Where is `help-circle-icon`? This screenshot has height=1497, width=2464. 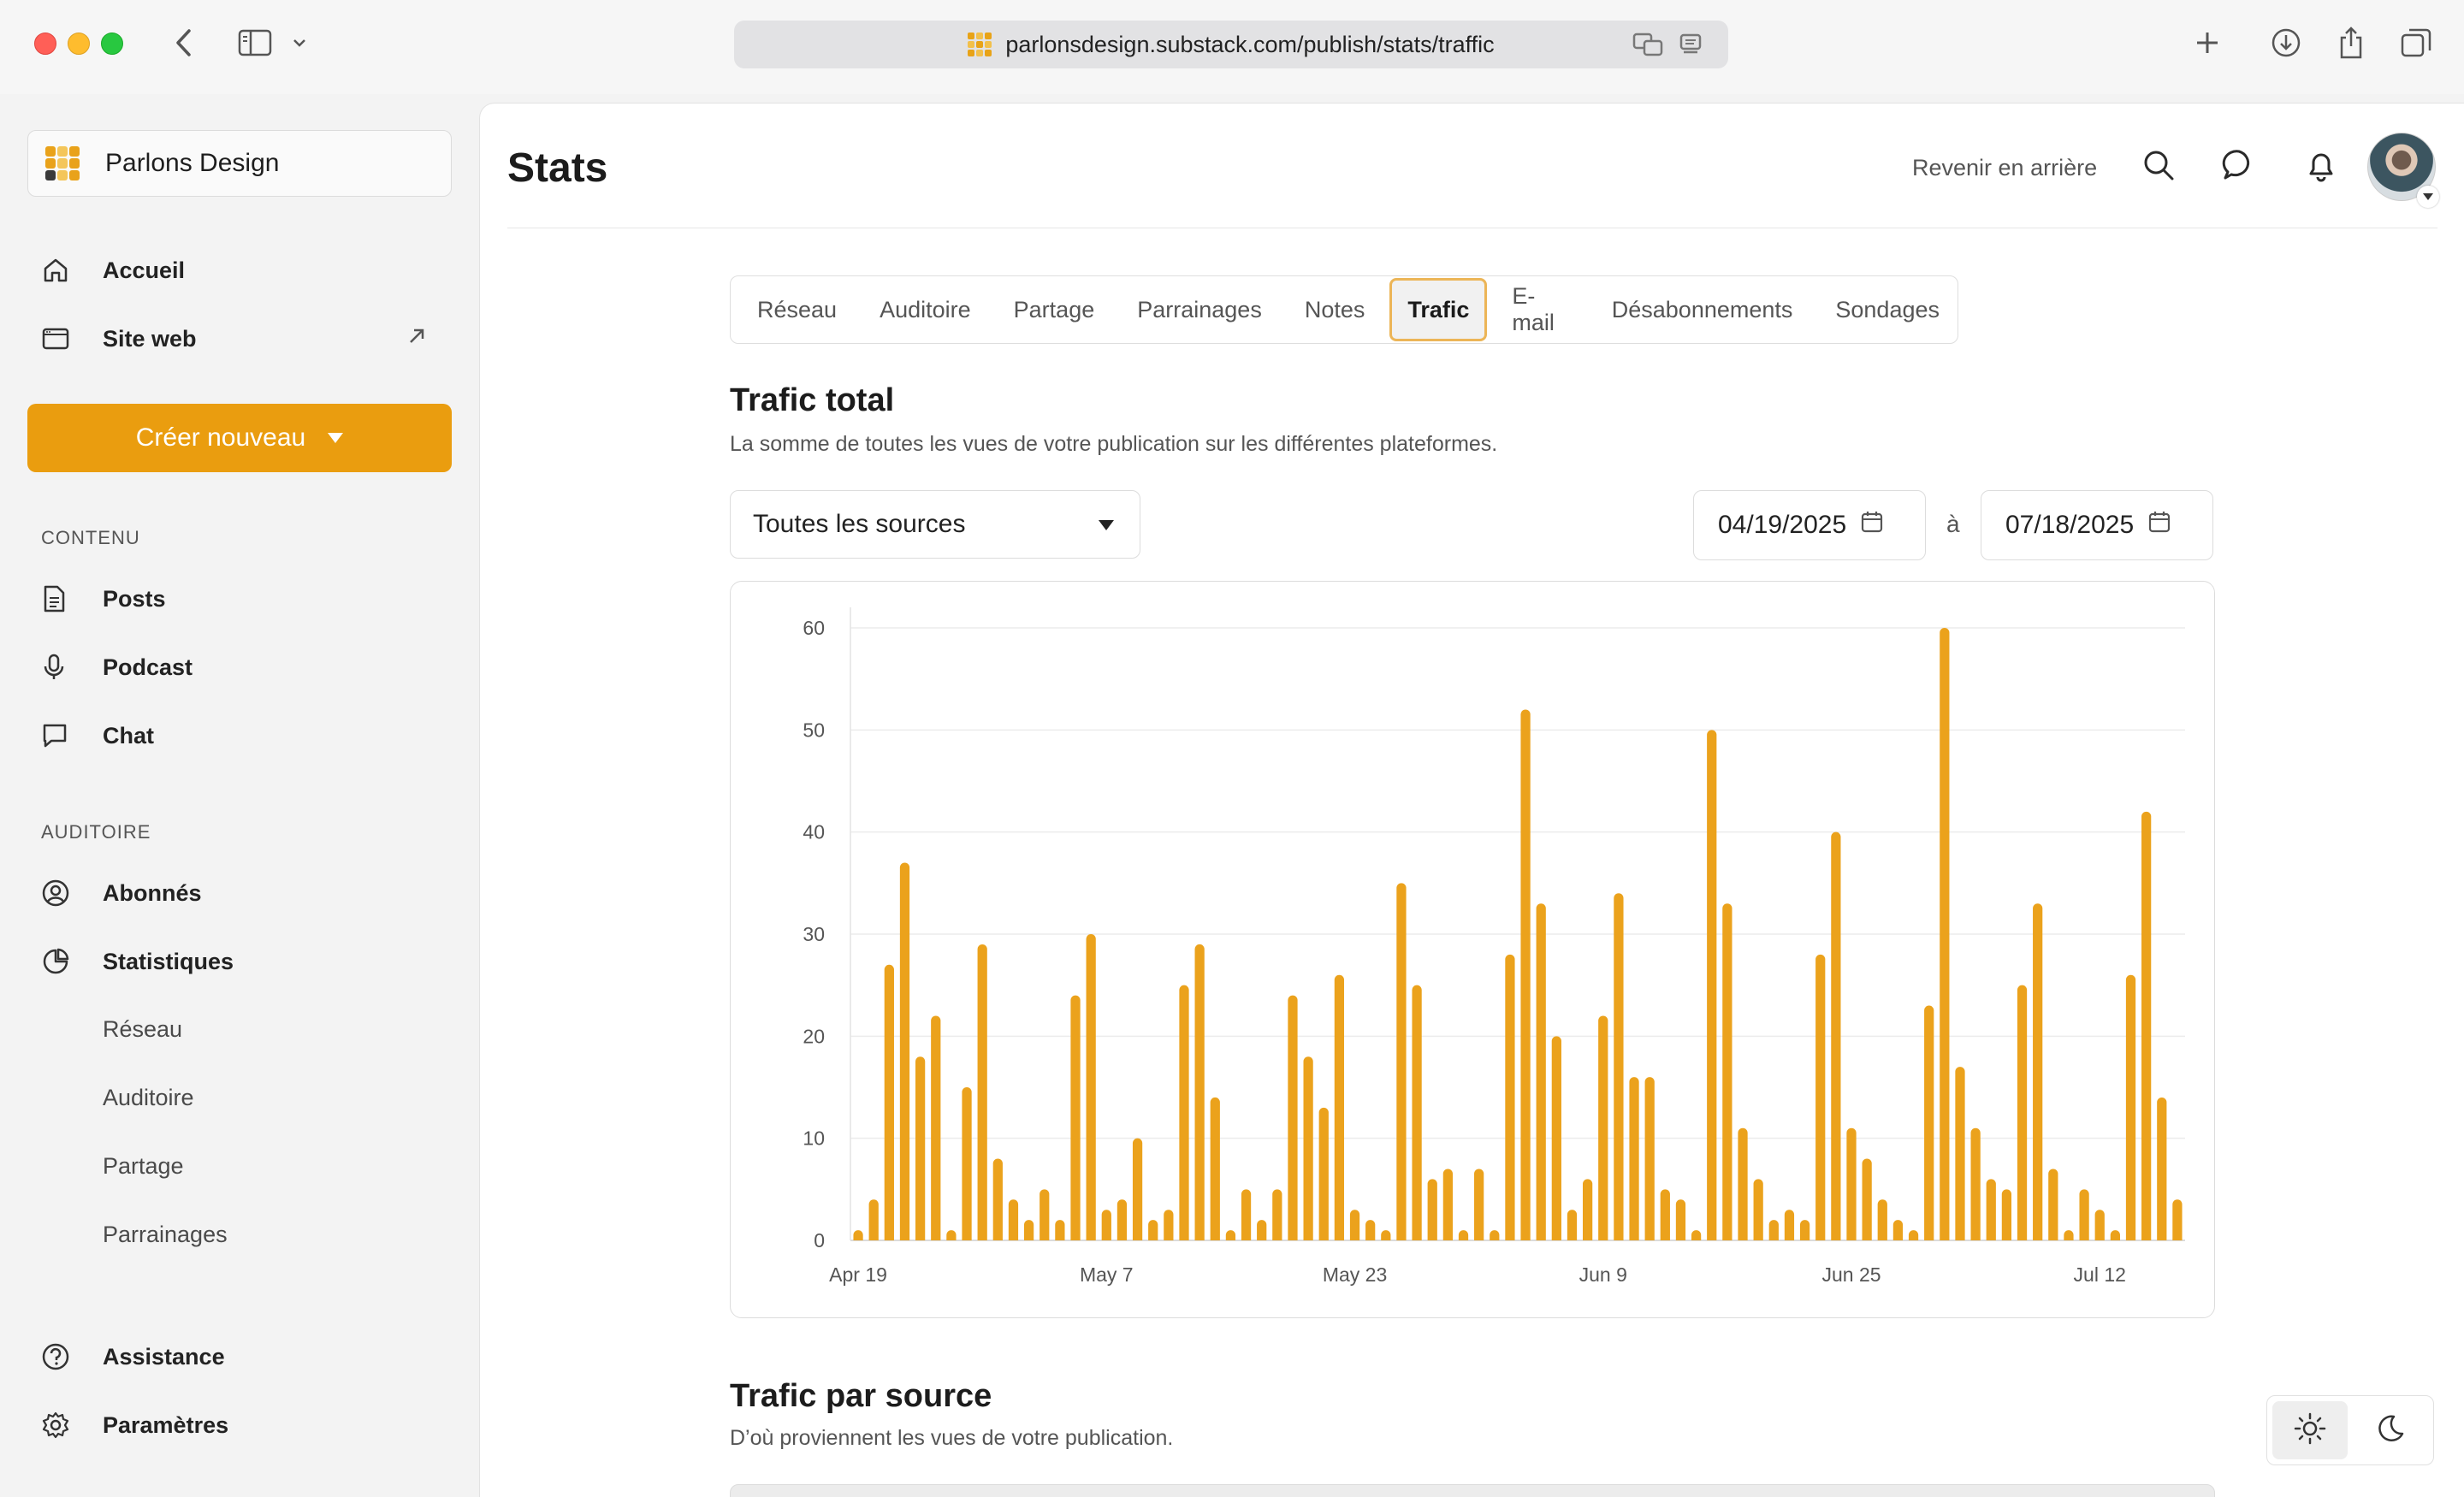
help-circle-icon is located at coordinates (61, 1356).